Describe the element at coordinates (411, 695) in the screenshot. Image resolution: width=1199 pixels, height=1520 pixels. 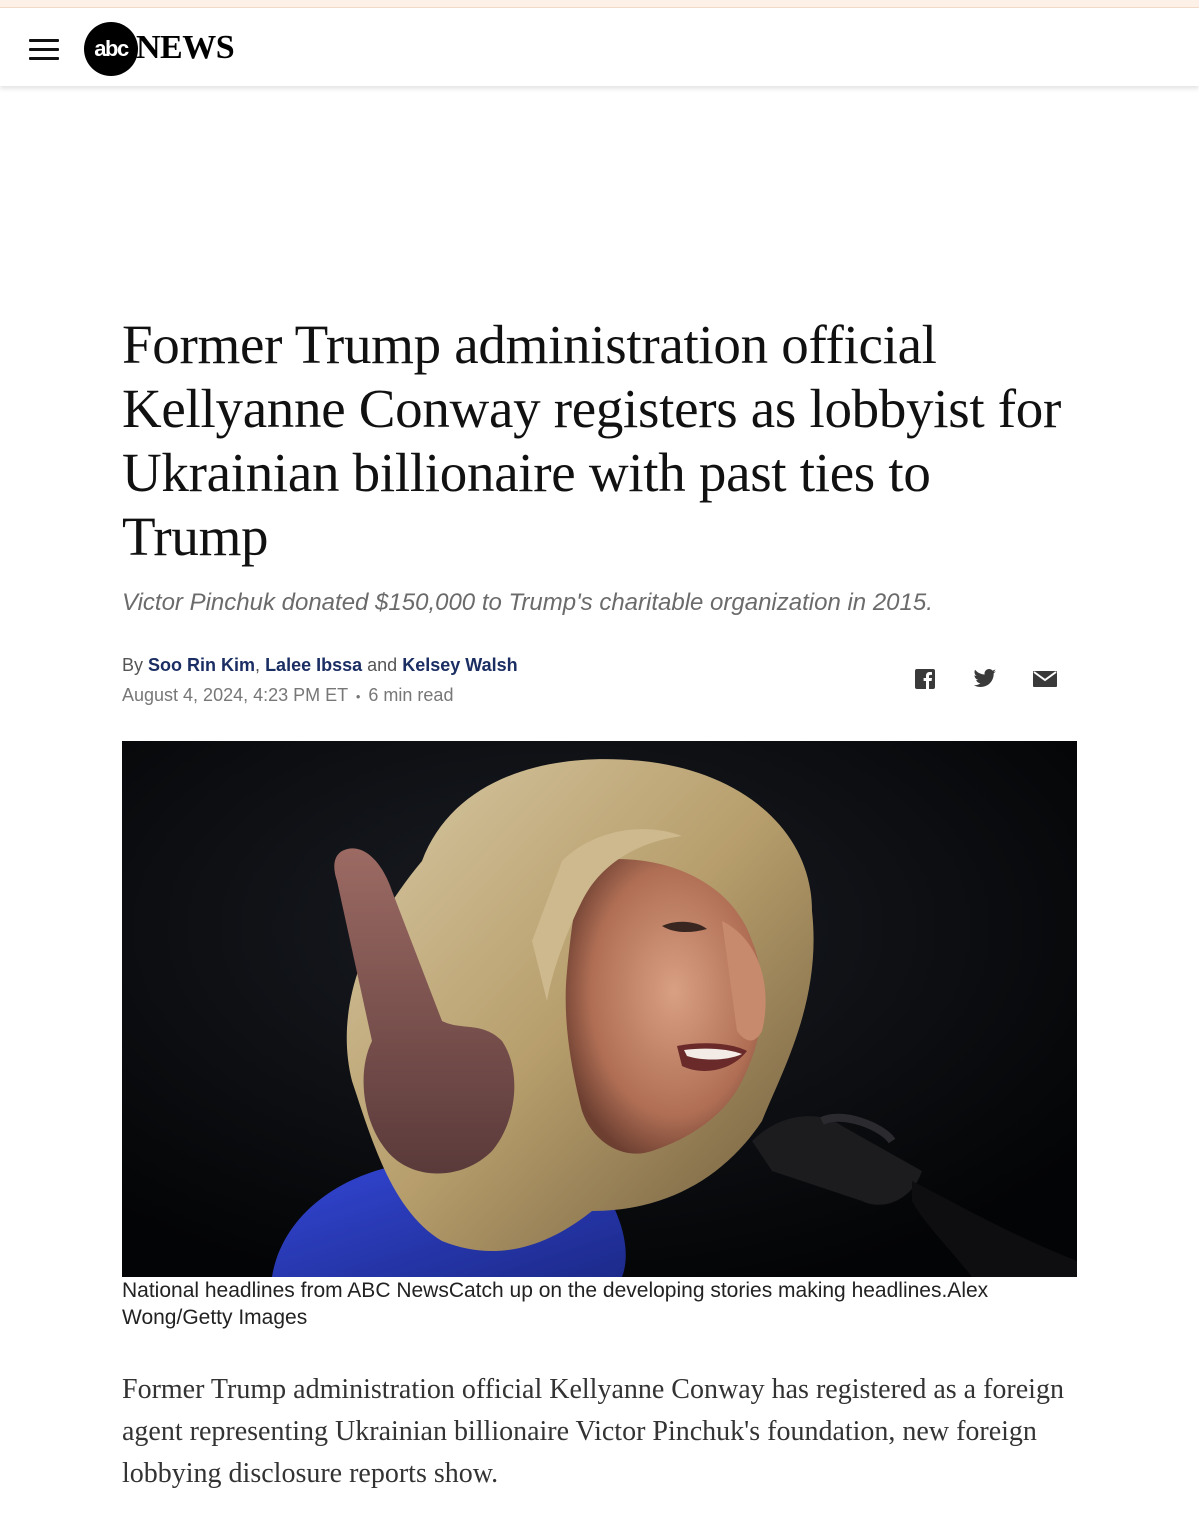
I see `read-time: 6 min read` at that location.